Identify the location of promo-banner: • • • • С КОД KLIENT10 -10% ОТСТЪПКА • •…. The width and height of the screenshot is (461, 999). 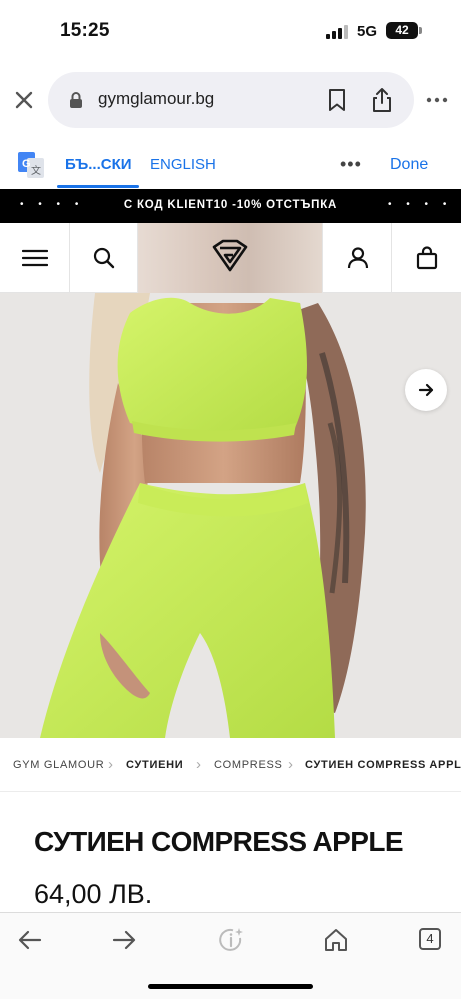
(230, 206).